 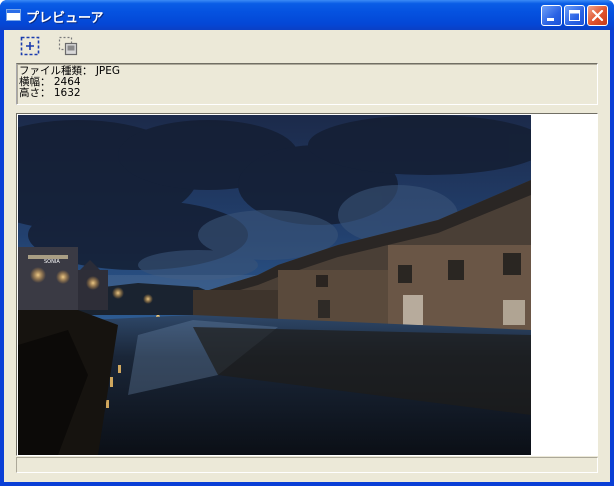 I want to click on select-area-button, so click(x=30, y=46).